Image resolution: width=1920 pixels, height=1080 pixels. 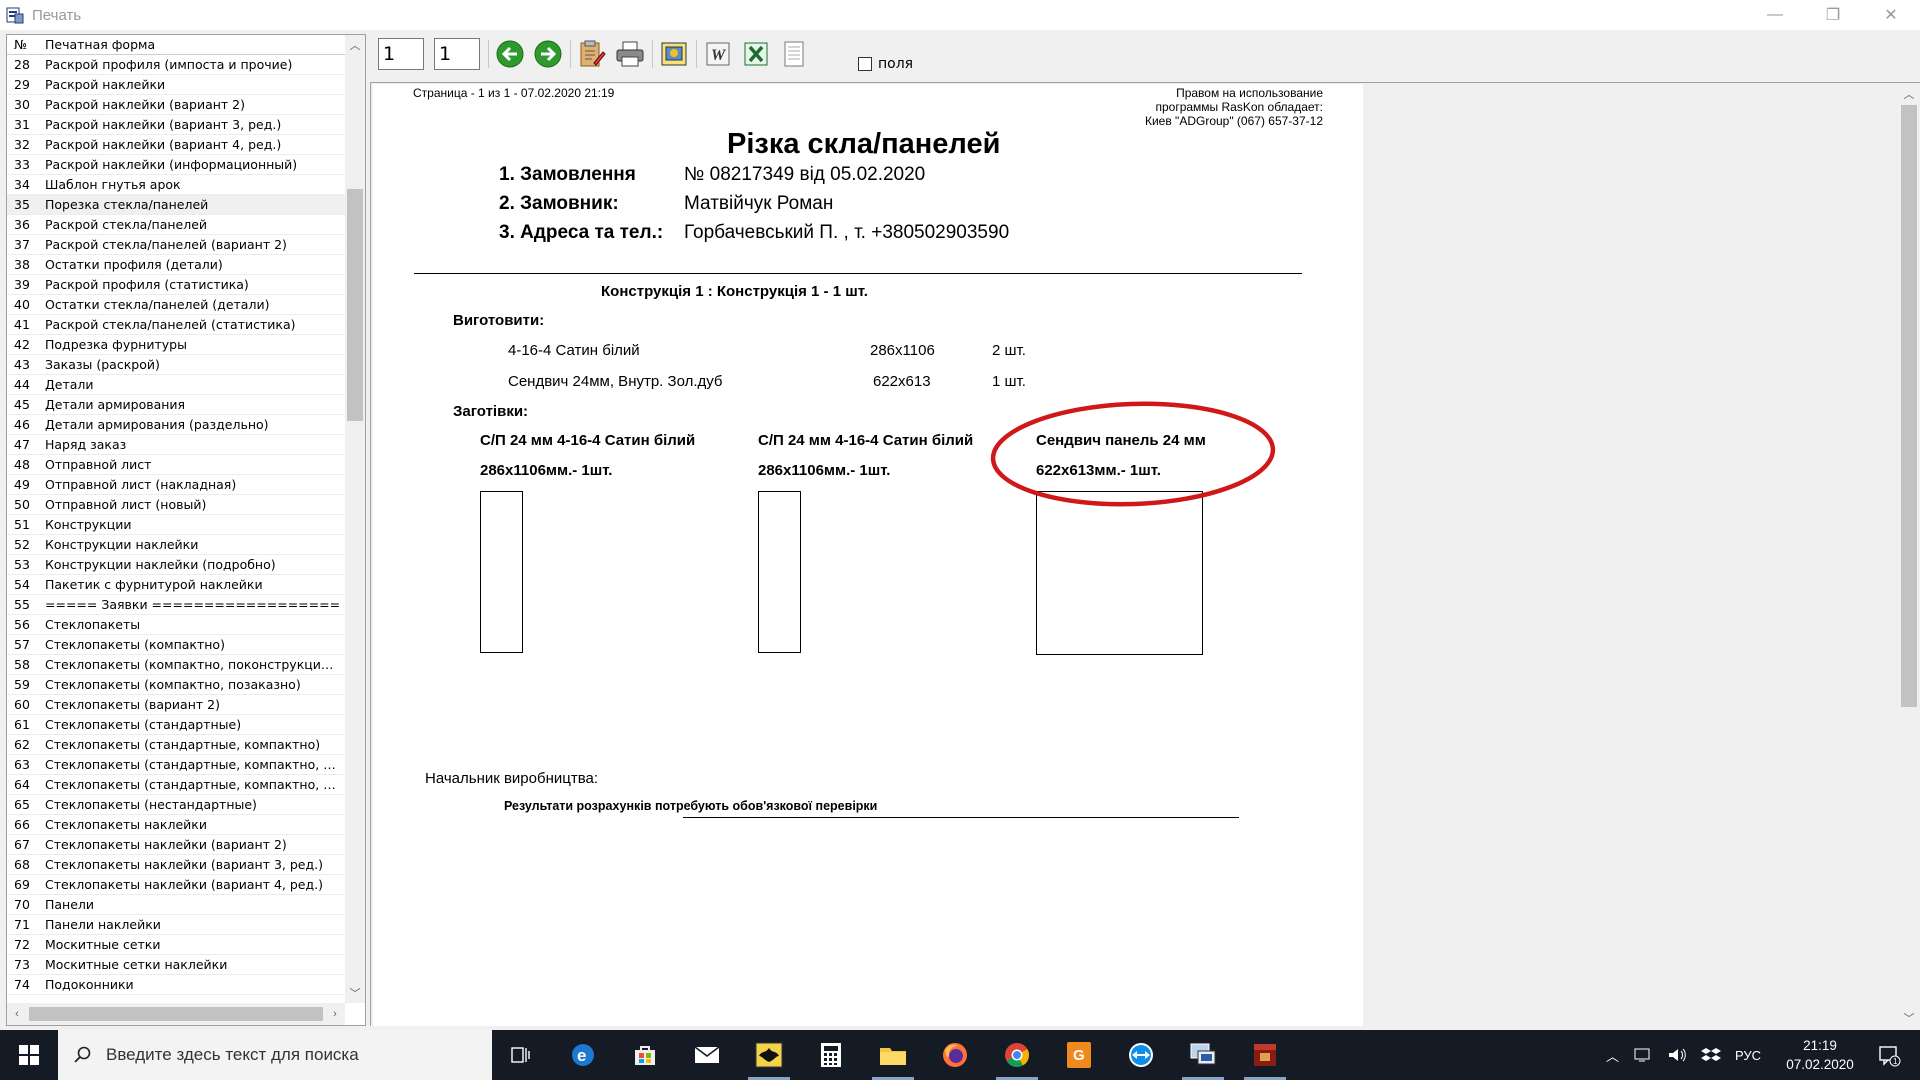 I want to click on list-item: 52 Конструкции наклейки, so click(x=176, y=545).